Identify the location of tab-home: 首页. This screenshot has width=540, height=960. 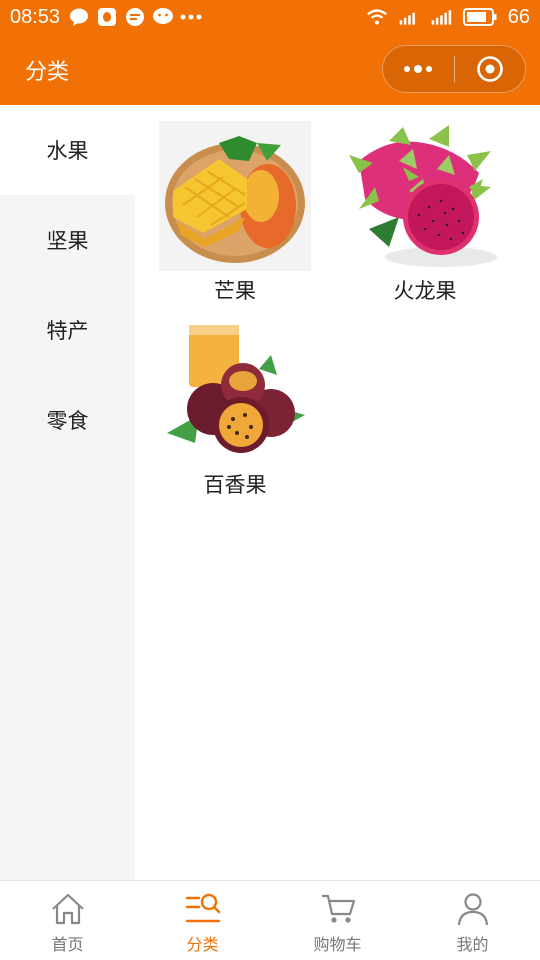
(67, 920).